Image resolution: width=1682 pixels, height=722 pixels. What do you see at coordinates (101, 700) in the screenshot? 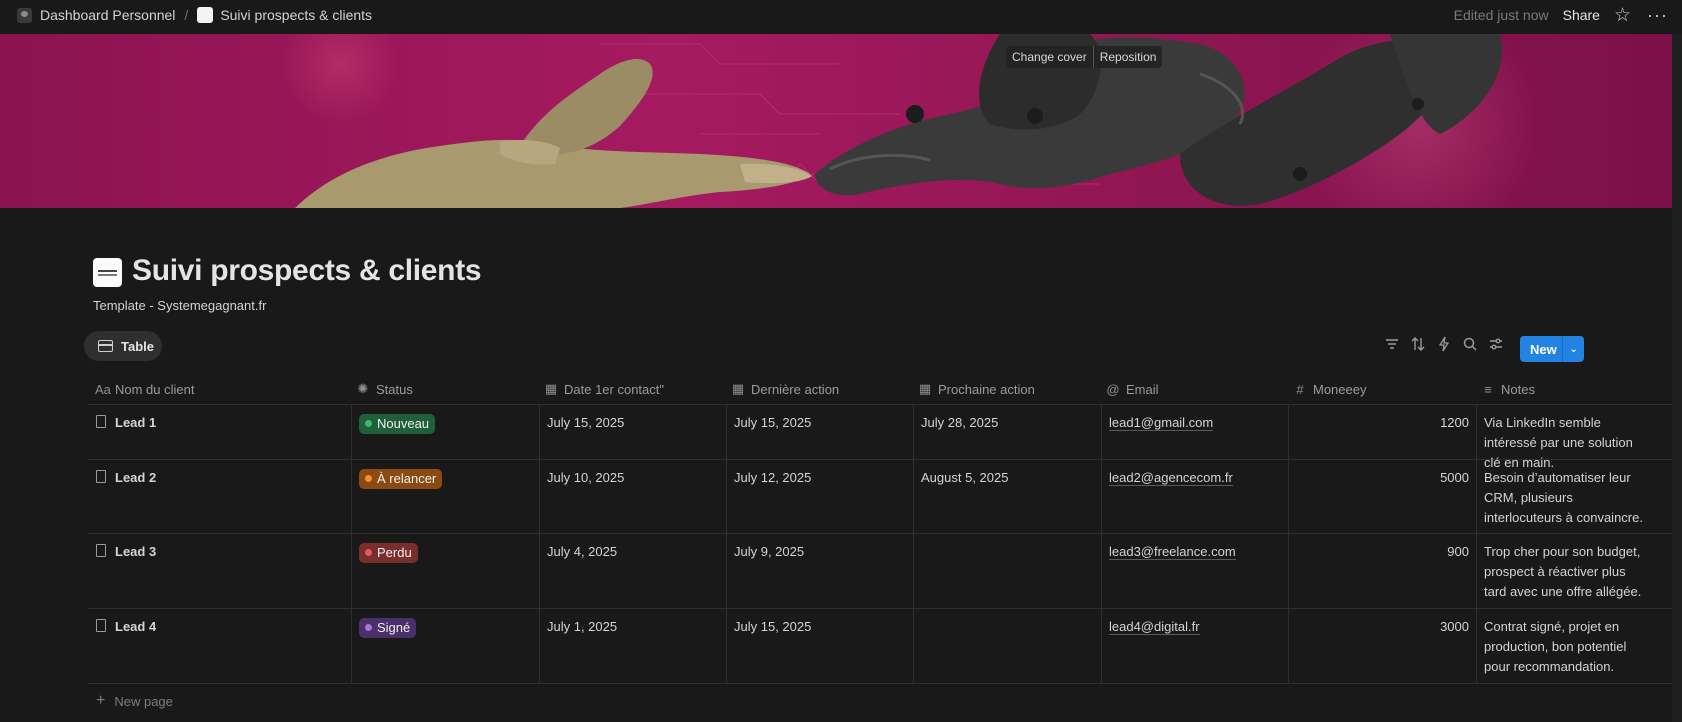
I see `plus-icon: +` at bounding box center [101, 700].